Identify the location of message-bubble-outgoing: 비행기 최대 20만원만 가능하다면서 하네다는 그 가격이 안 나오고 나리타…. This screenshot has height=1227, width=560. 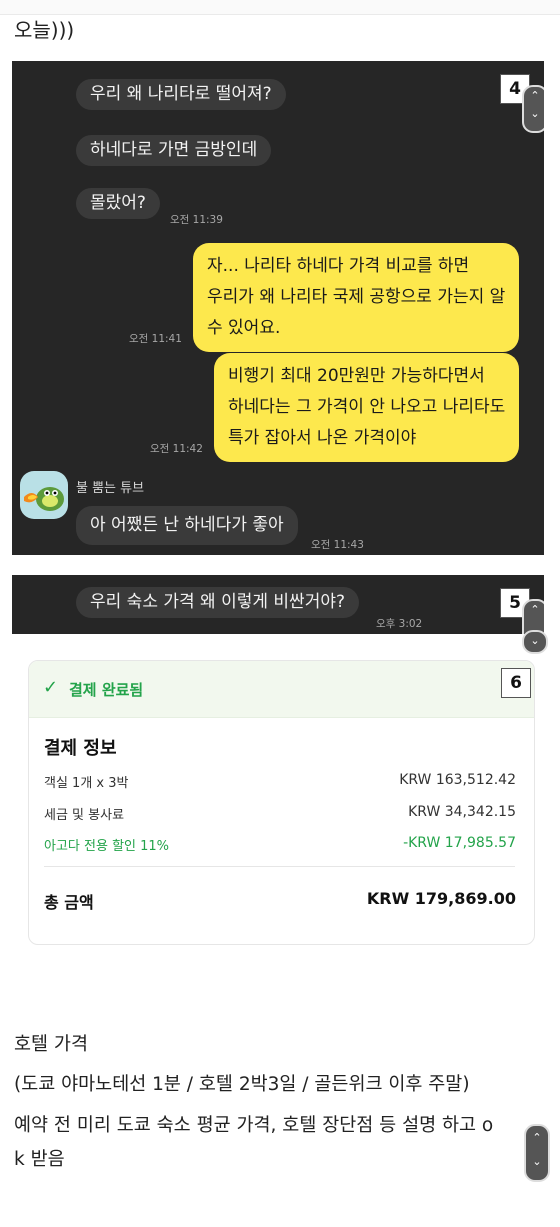
(367, 407).